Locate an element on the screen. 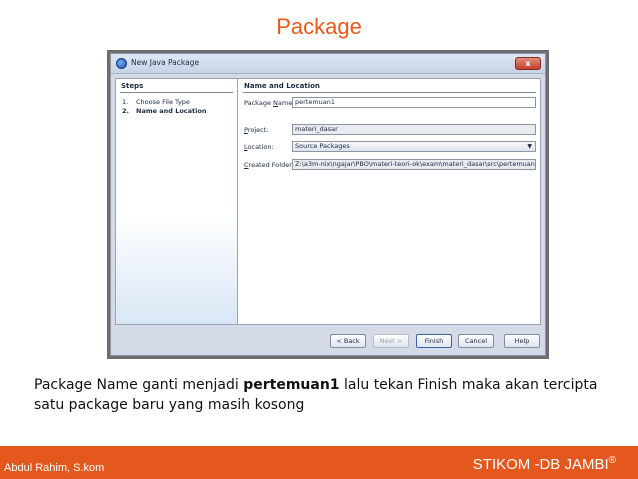 The width and height of the screenshot is (638, 479). step-choose-file-type: 1. Choose File Type is located at coordinates (156, 102).